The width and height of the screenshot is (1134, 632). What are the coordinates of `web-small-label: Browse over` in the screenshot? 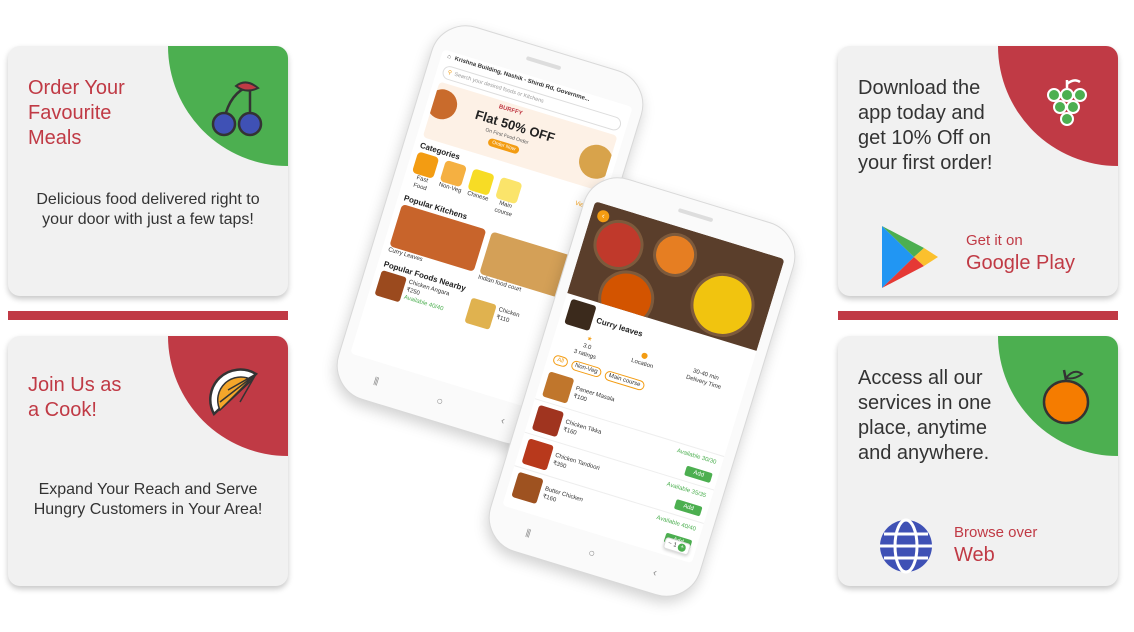 It's located at (996, 532).